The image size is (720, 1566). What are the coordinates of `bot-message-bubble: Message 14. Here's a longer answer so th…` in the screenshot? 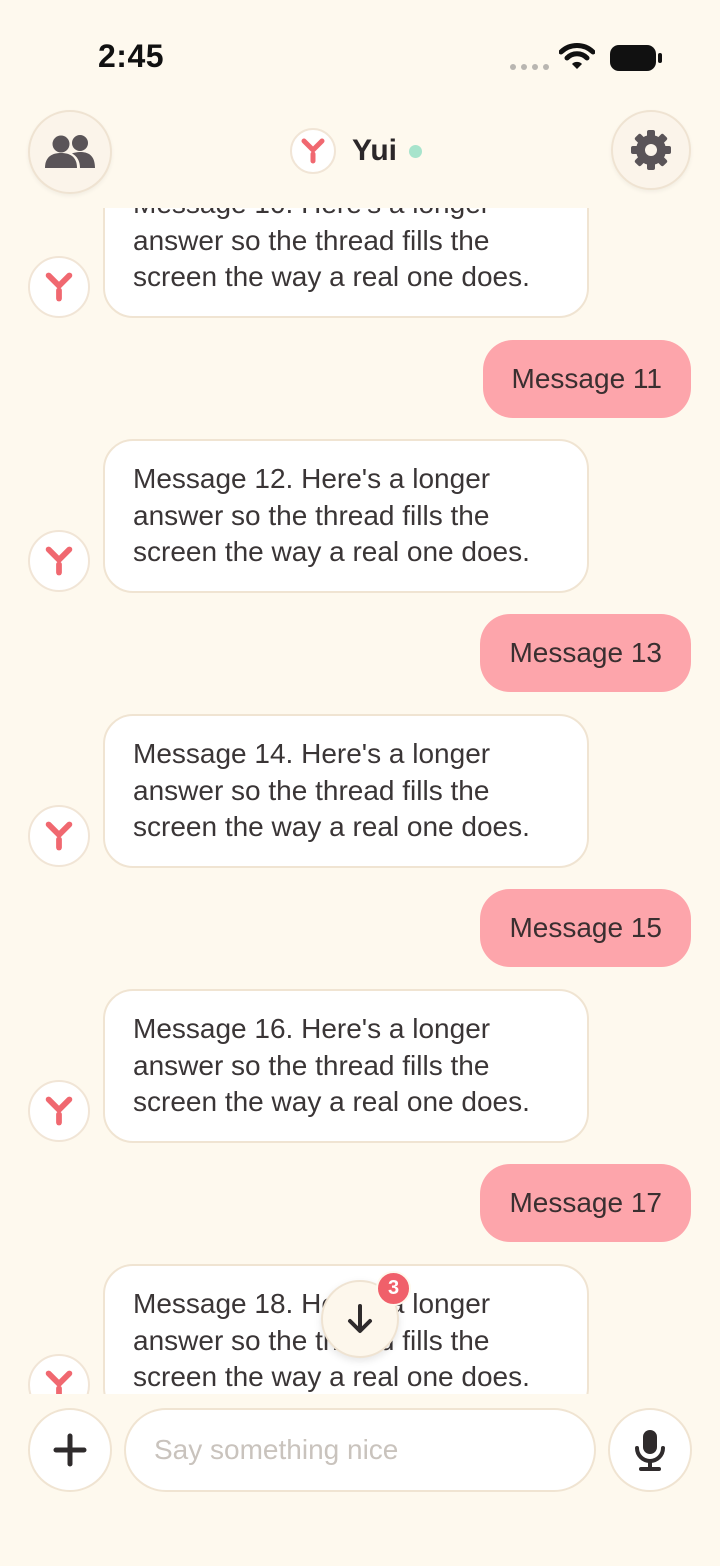 It's located at (346, 791).